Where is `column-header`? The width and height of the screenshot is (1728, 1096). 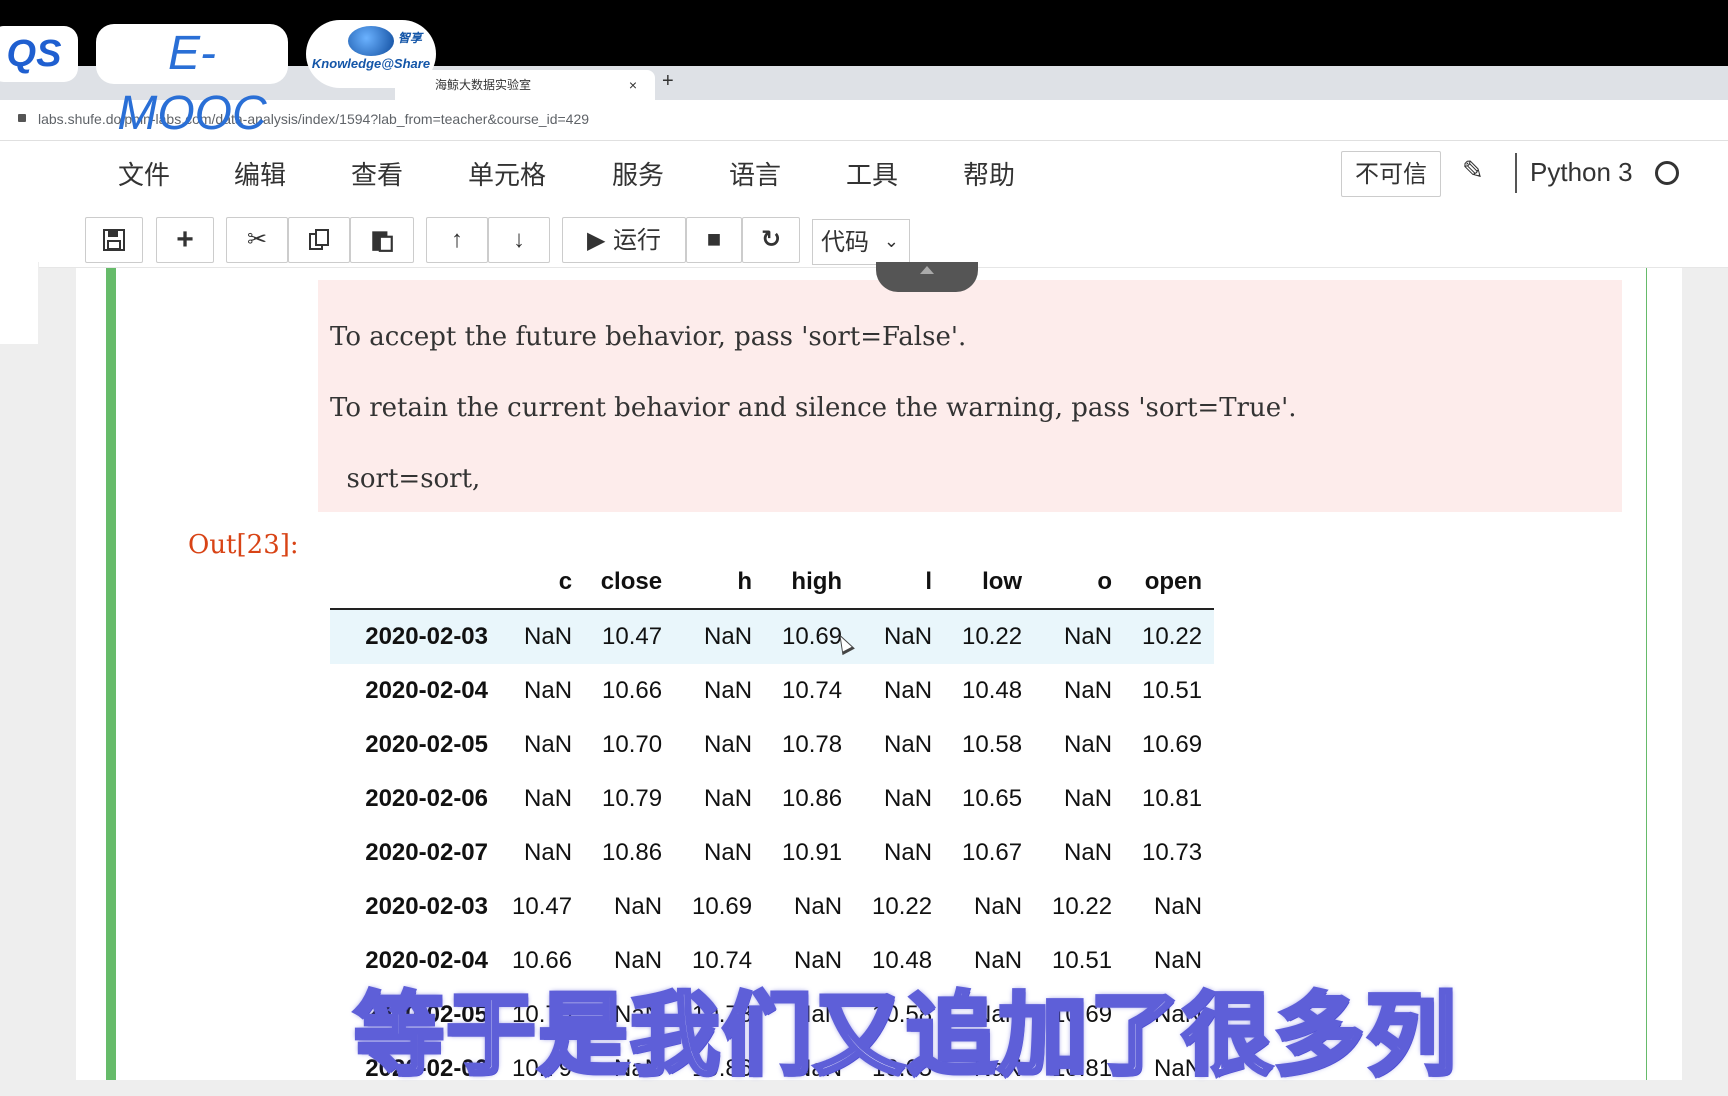 column-header is located at coordinates (415, 582).